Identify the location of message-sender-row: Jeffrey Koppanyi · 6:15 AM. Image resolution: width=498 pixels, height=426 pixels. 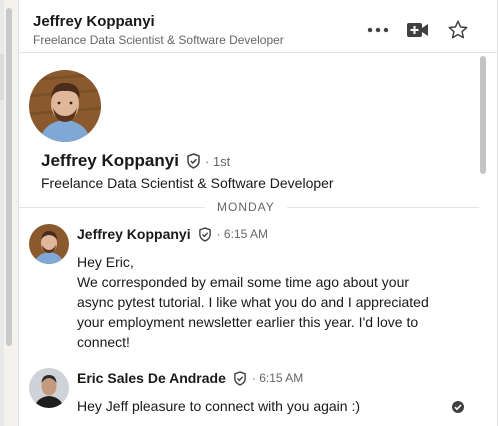
(172, 234).